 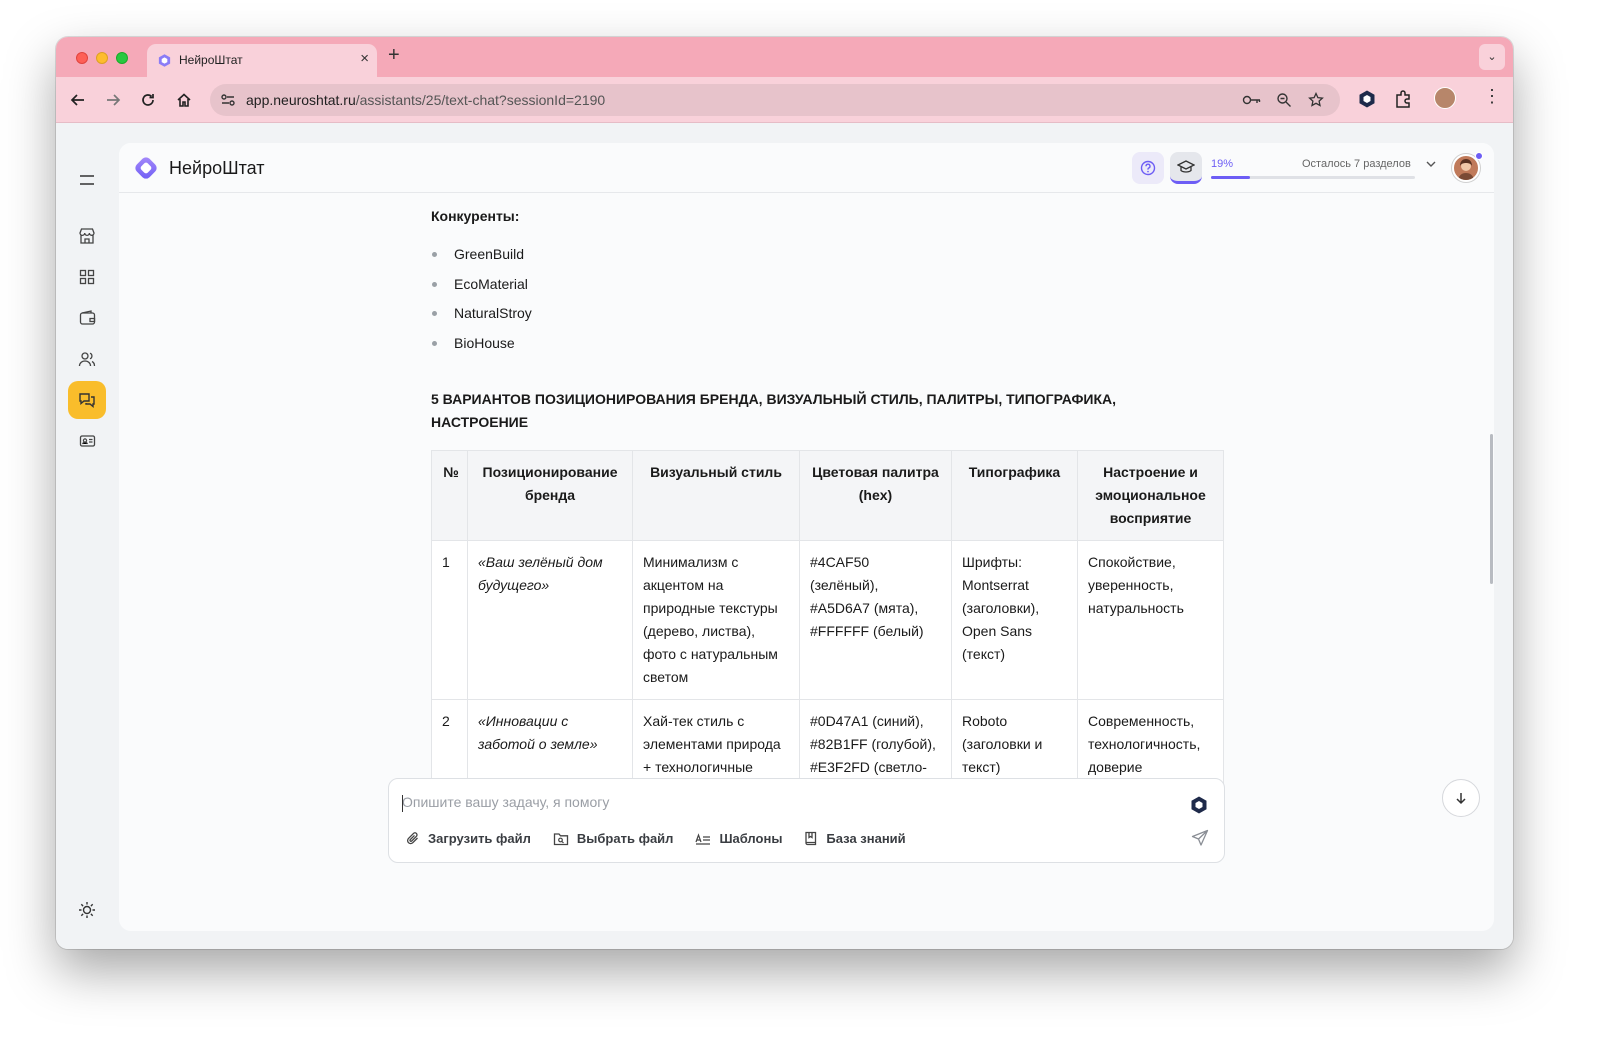 I want to click on dashboard-grid-icon, so click(x=87, y=277).